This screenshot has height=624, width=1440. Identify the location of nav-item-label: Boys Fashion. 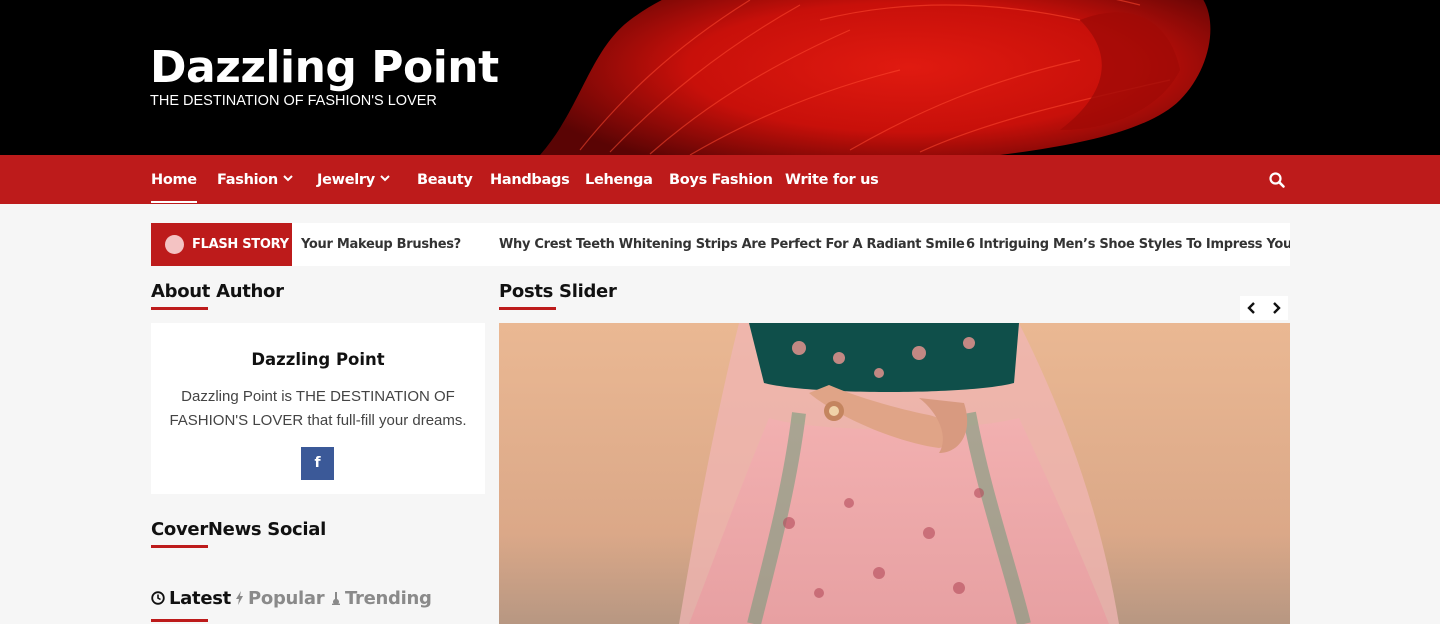
(721, 180).